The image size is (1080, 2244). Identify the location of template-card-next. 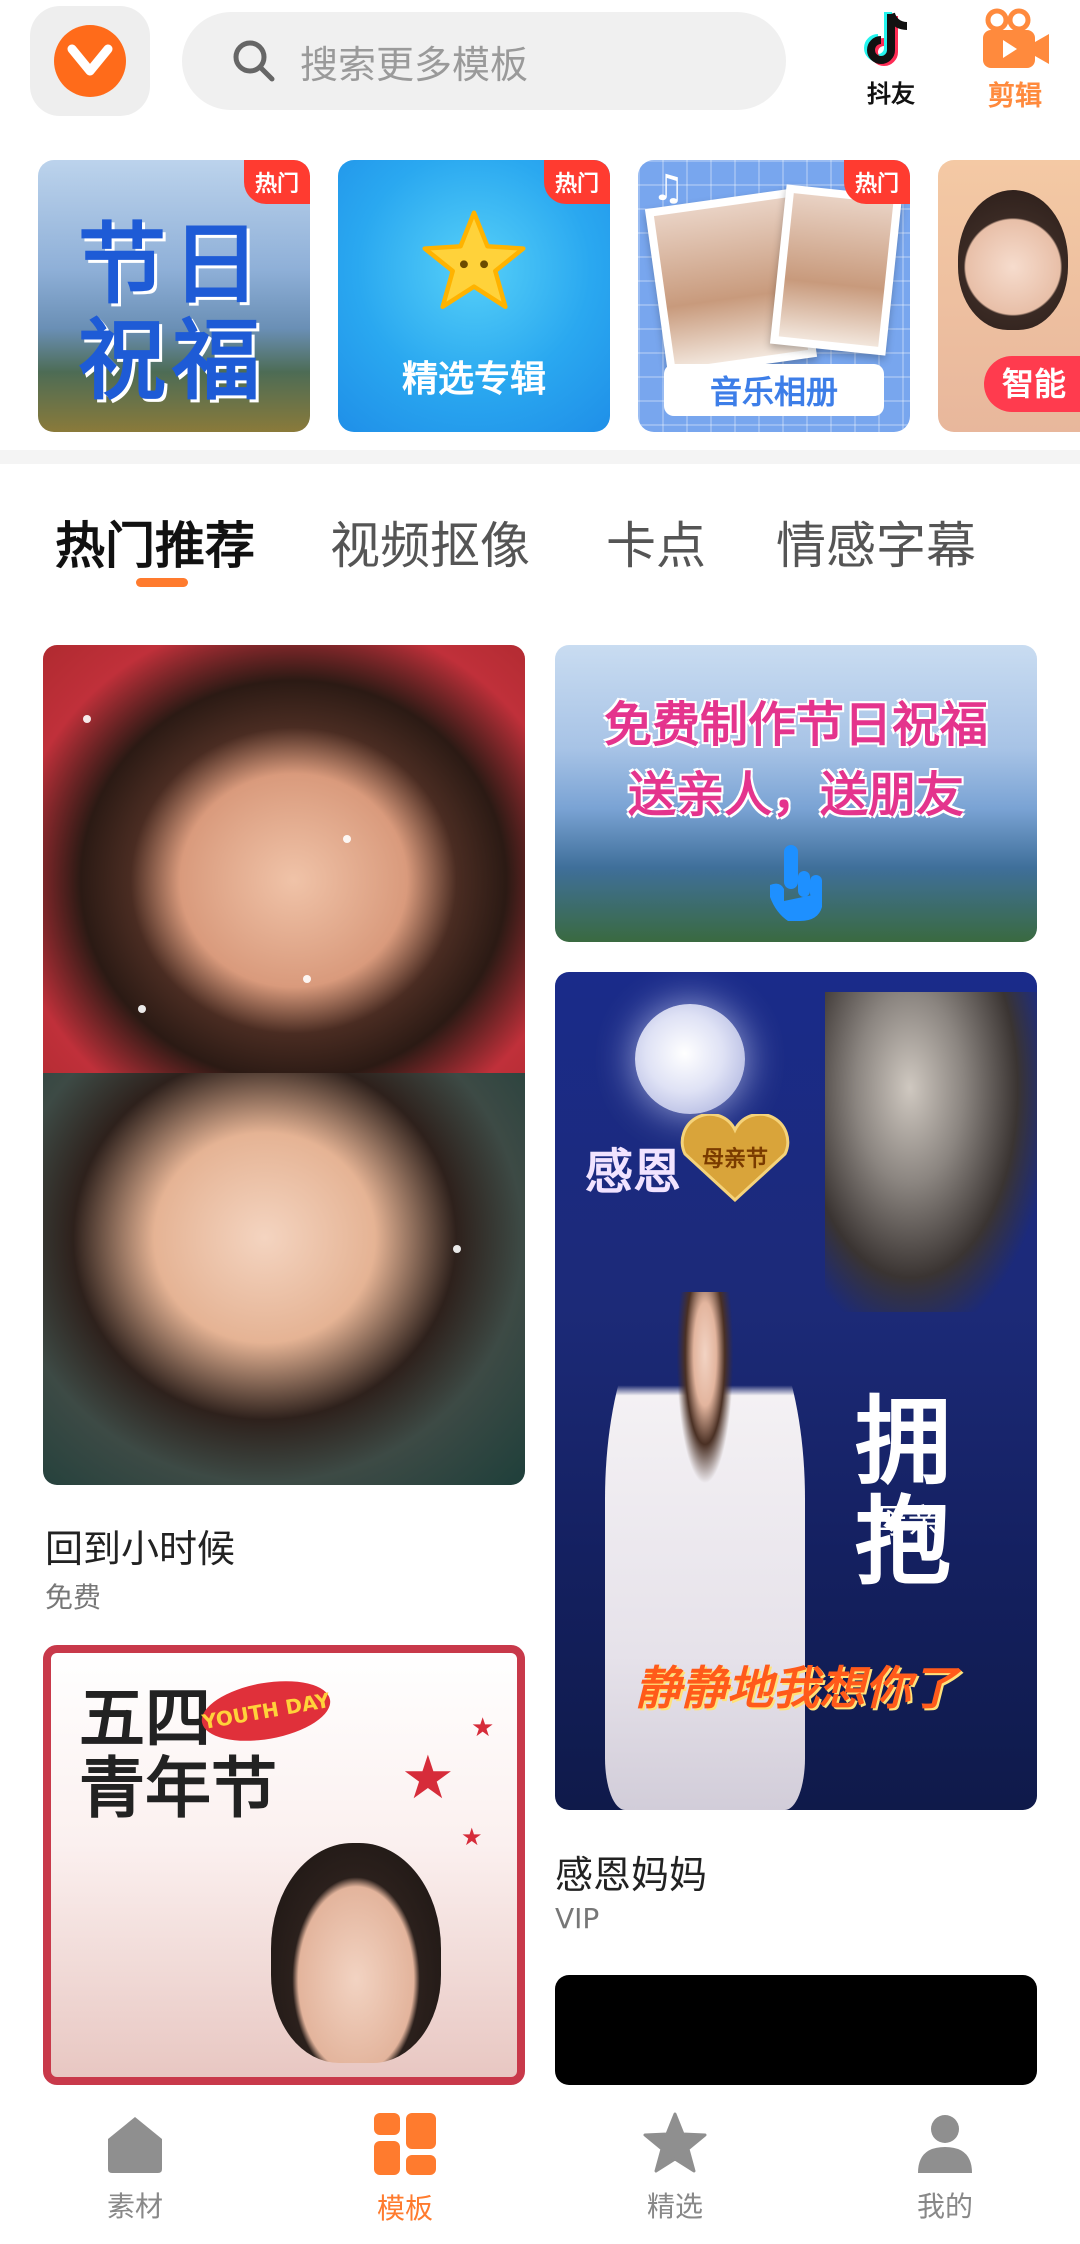
(796, 2030).